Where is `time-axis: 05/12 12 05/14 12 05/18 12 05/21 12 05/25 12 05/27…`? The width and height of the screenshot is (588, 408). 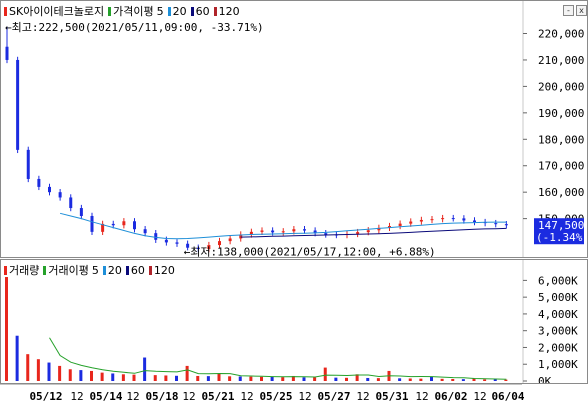 time-axis: 05/12 12 05/14 12 05/18 12 05/21 12 05/25 12 05/27… is located at coordinates (294, 396).